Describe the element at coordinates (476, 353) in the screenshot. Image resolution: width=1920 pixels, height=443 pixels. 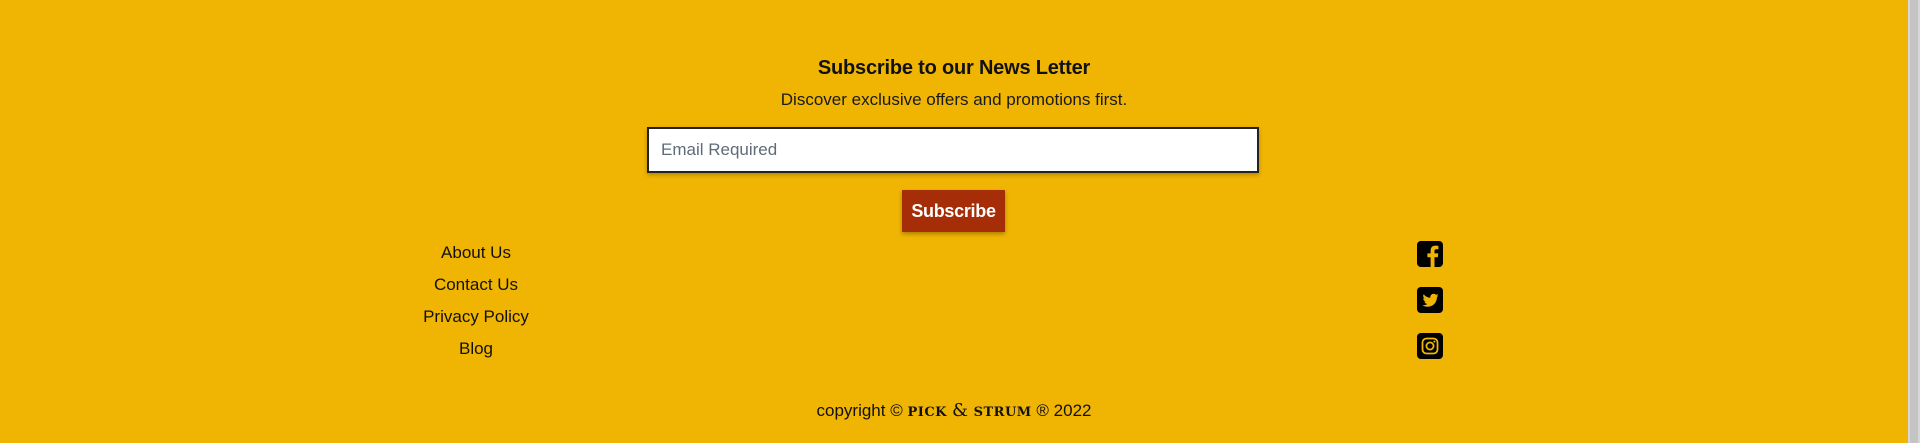
I see `footer-link-blog: Blog` at that location.